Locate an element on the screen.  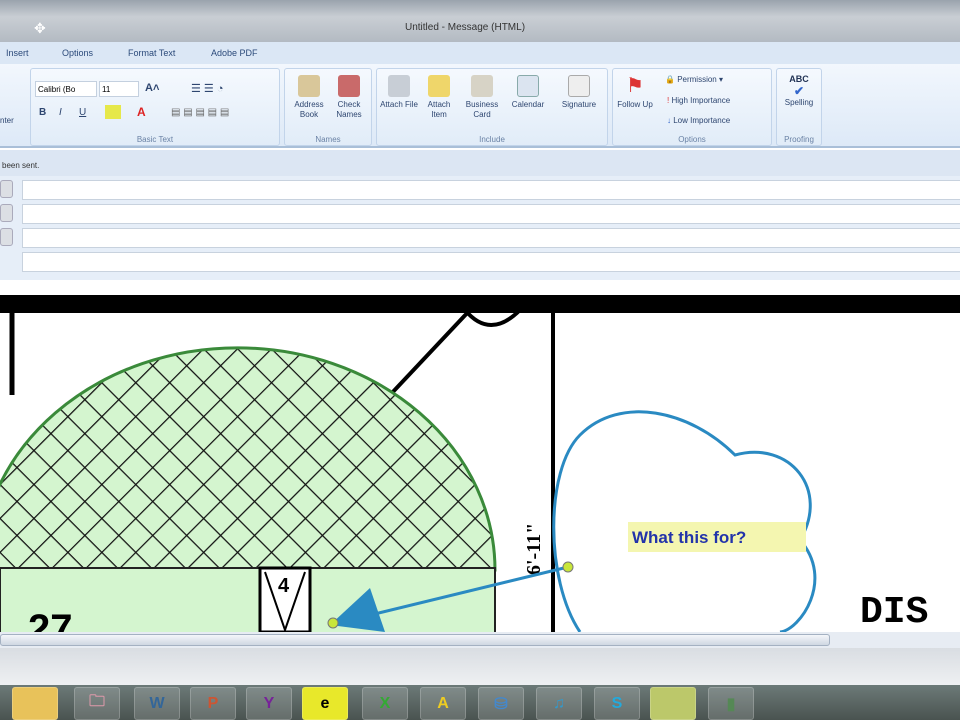
check-names-button: Check Names is located at coordinates (349, 97).